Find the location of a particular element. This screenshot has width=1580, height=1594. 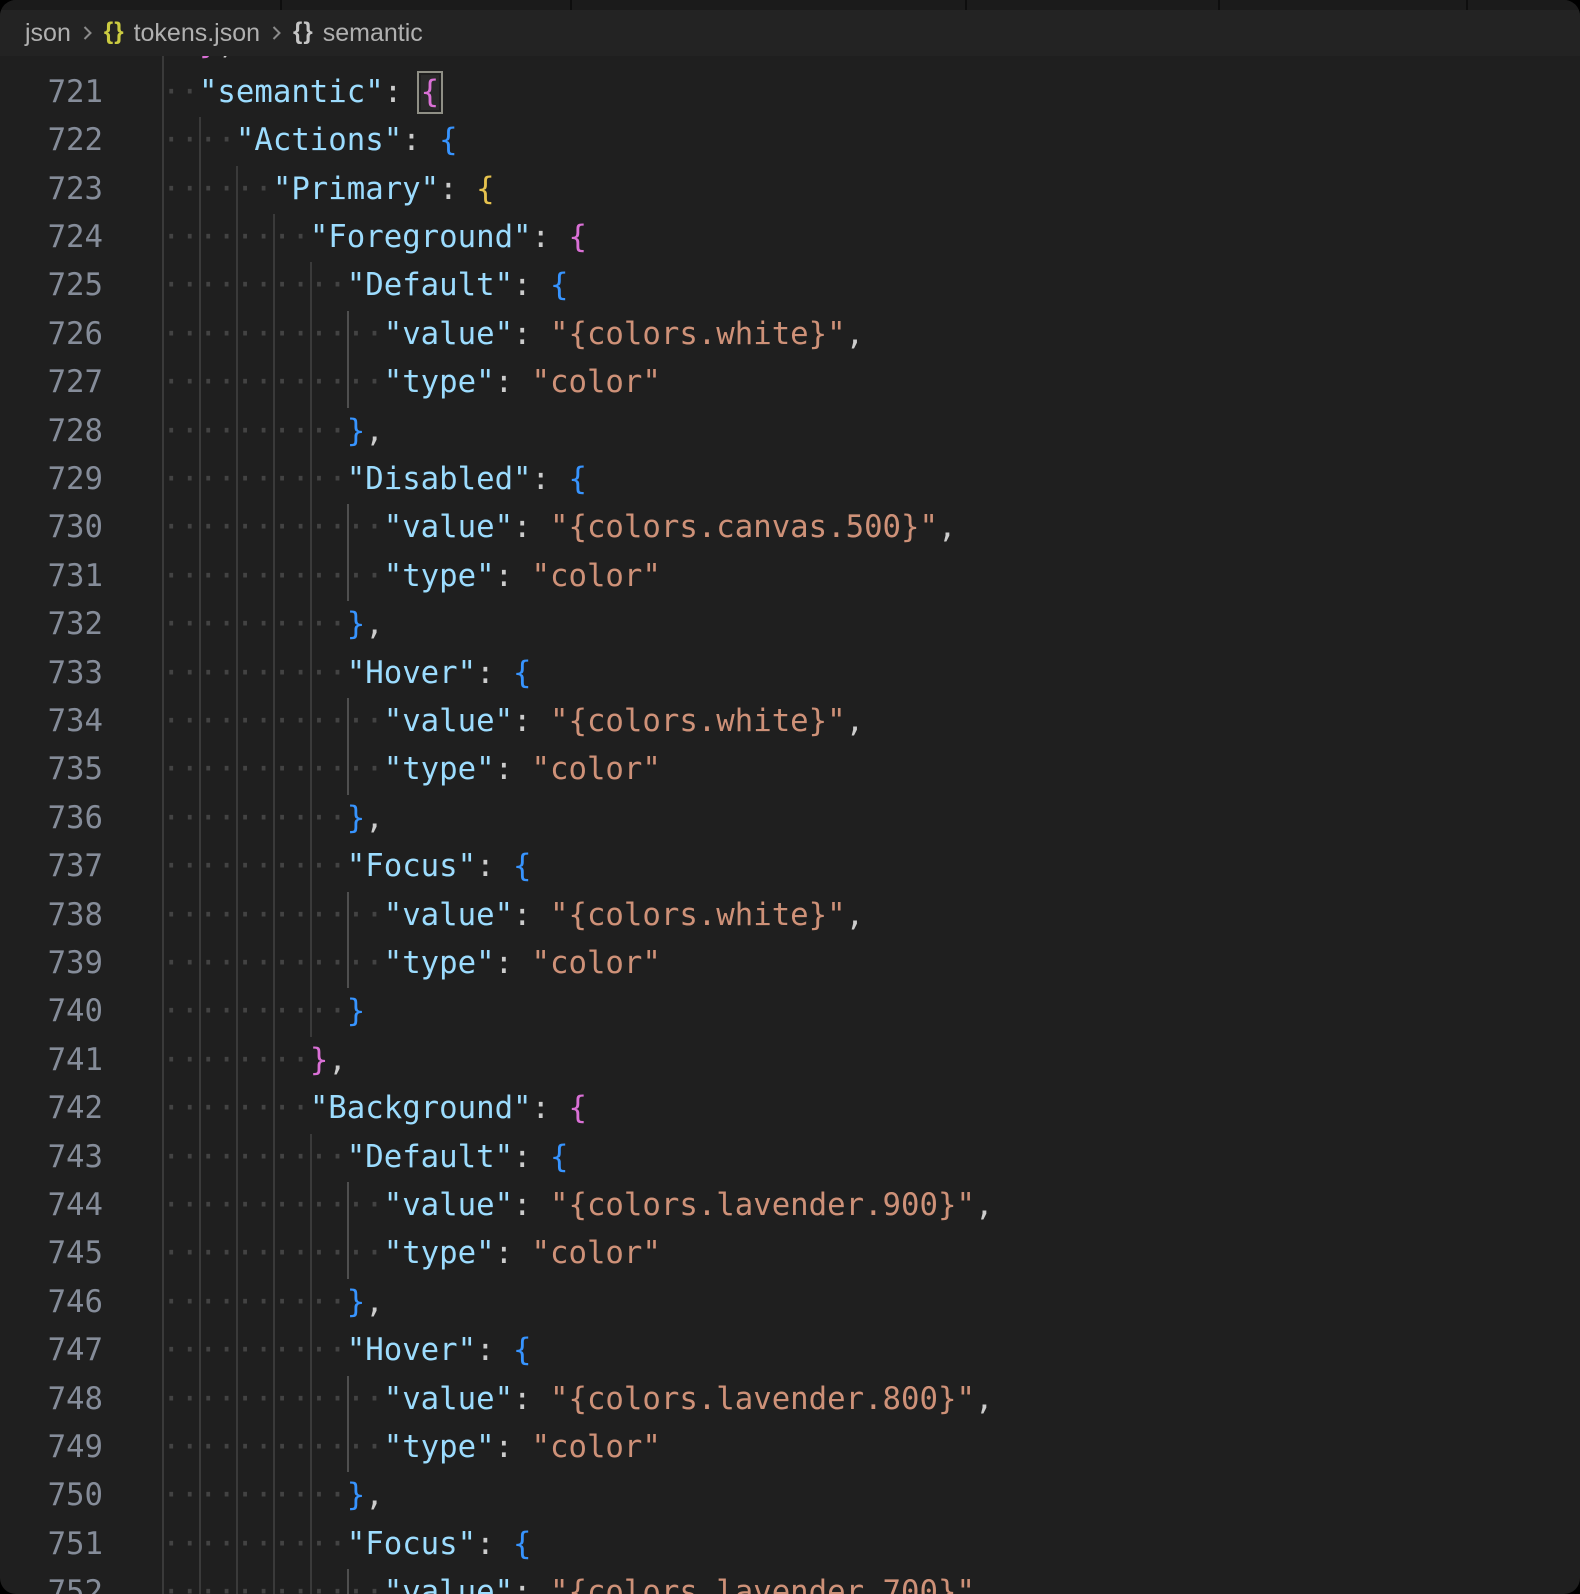

line-number: 732 is located at coordinates (75, 625).